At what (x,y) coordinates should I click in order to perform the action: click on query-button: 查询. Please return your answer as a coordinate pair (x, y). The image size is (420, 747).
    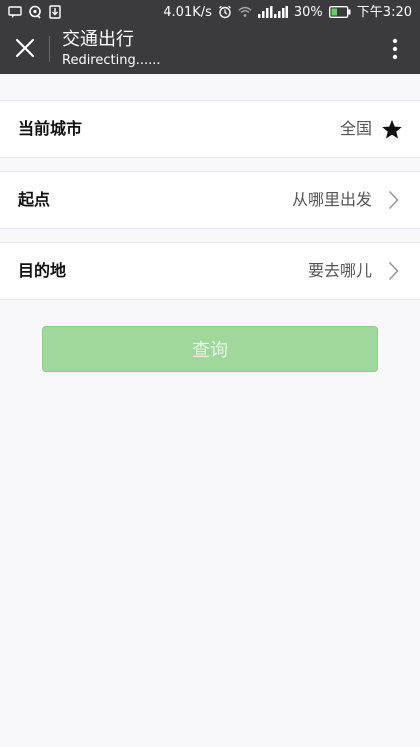
    Looking at the image, I should click on (210, 349).